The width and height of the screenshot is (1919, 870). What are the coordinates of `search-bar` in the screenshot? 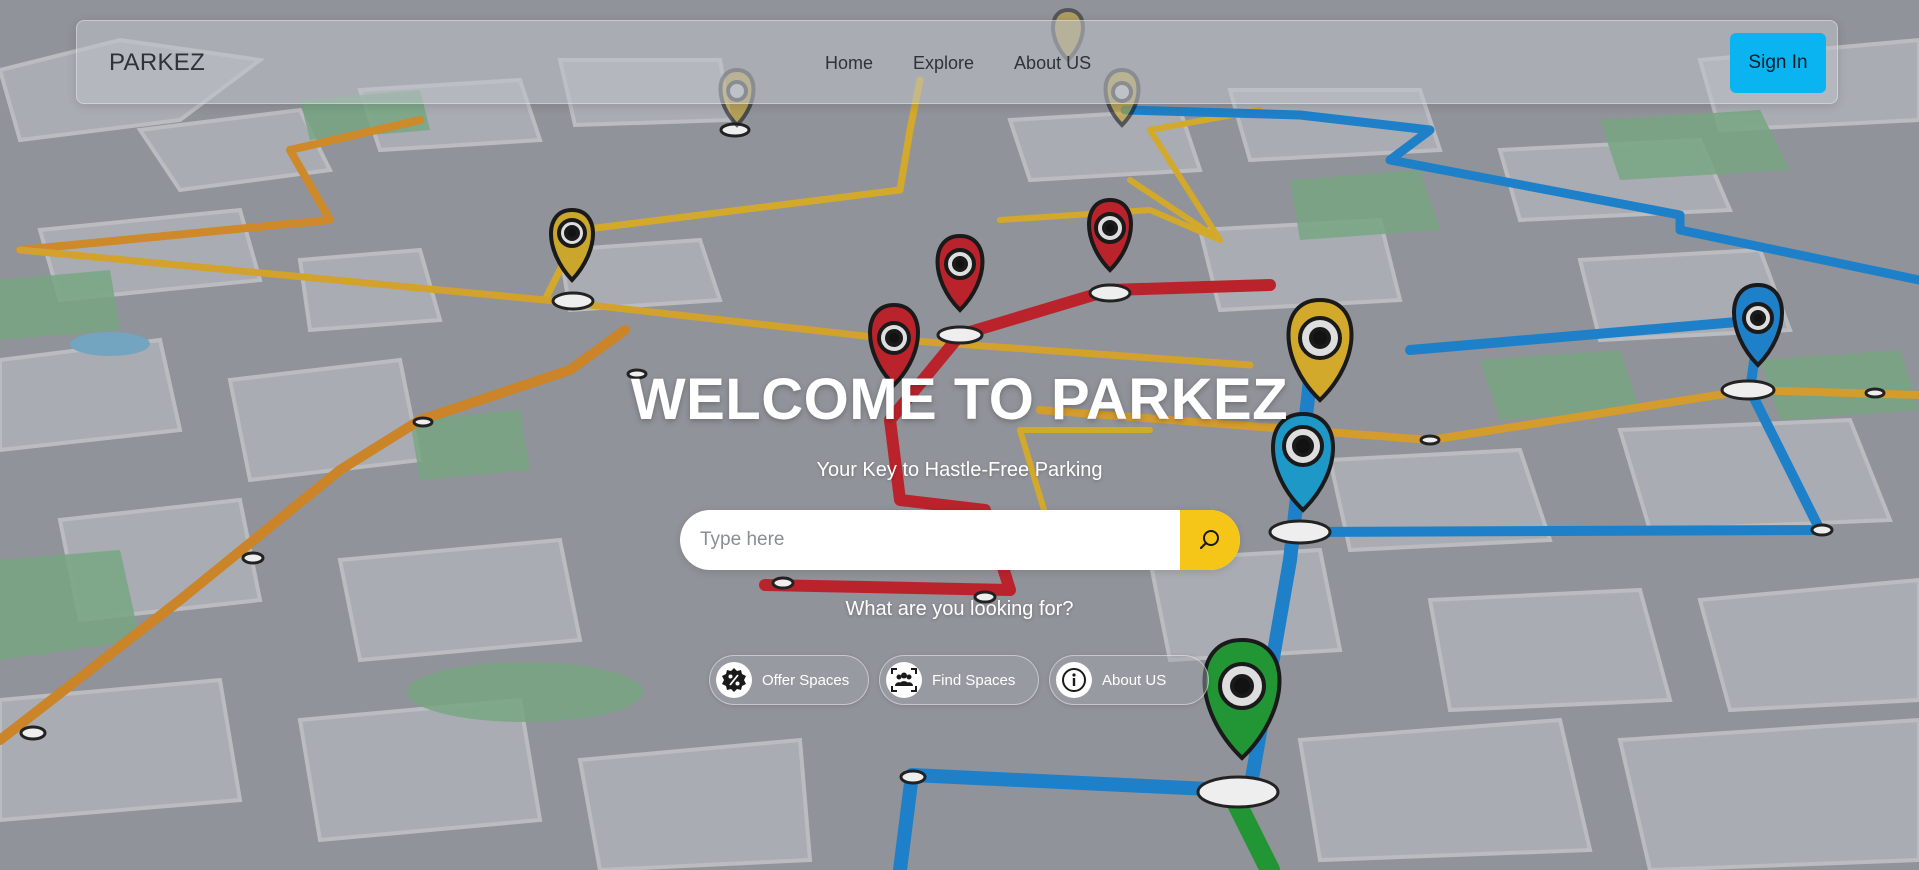 It's located at (960, 540).